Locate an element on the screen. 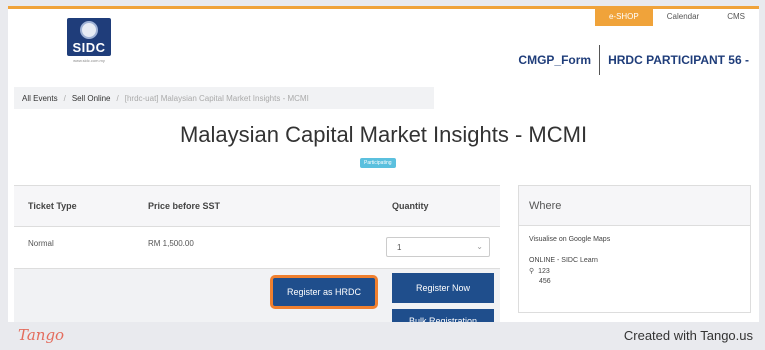 This screenshot has height=350, width=765. logo-mark: SIDC is located at coordinates (89, 37).